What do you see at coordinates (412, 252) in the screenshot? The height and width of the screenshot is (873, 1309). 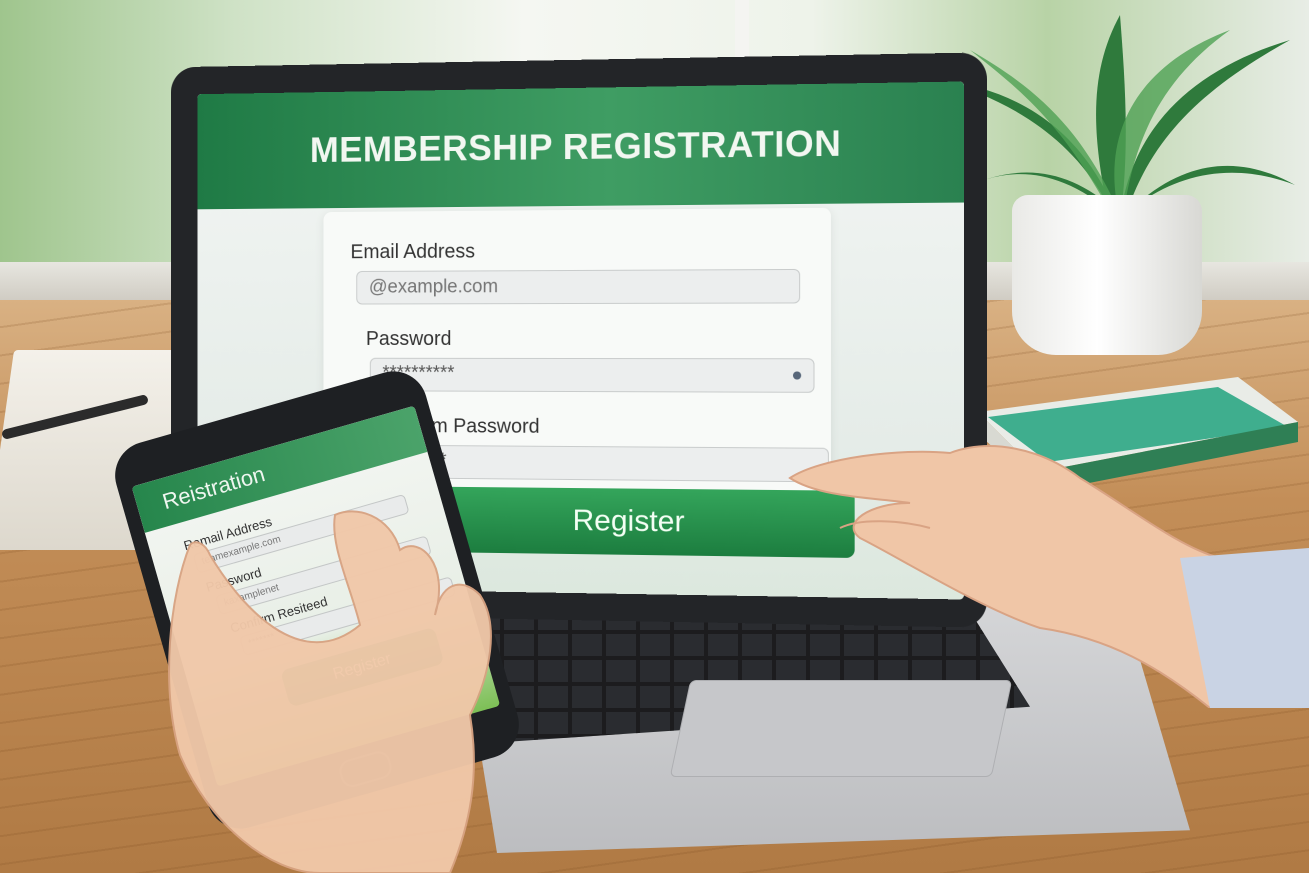 I see `email-label: Email Address` at bounding box center [412, 252].